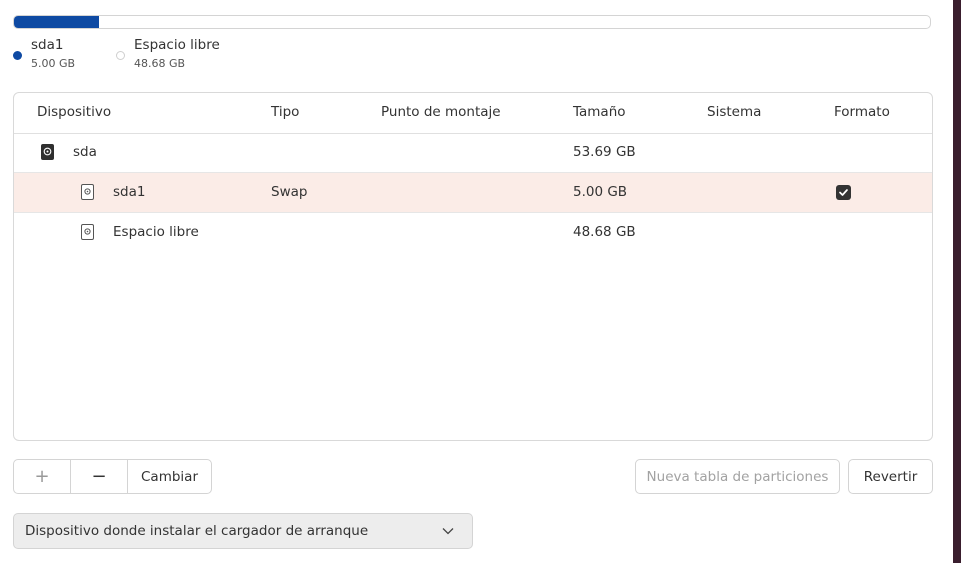 This screenshot has height=563, width=961. I want to click on column-header-size: Tamaño, so click(599, 112).